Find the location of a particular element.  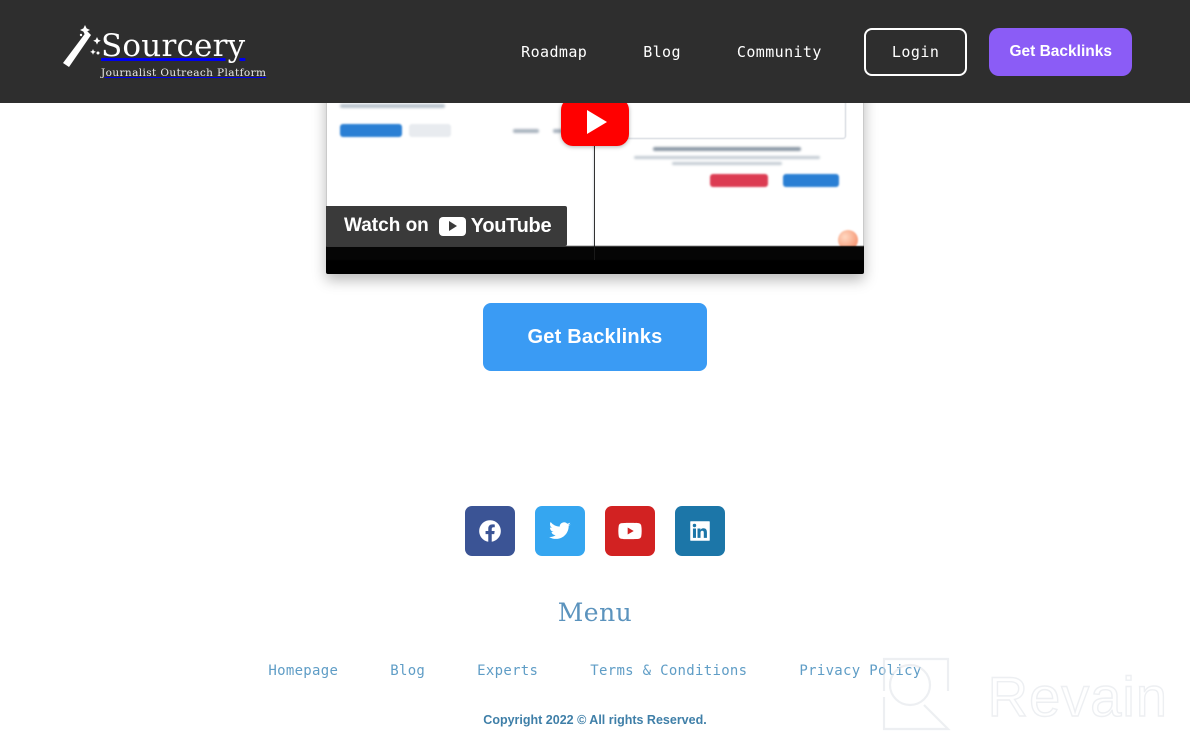

nav-item-blog: Blog is located at coordinates (662, 52).